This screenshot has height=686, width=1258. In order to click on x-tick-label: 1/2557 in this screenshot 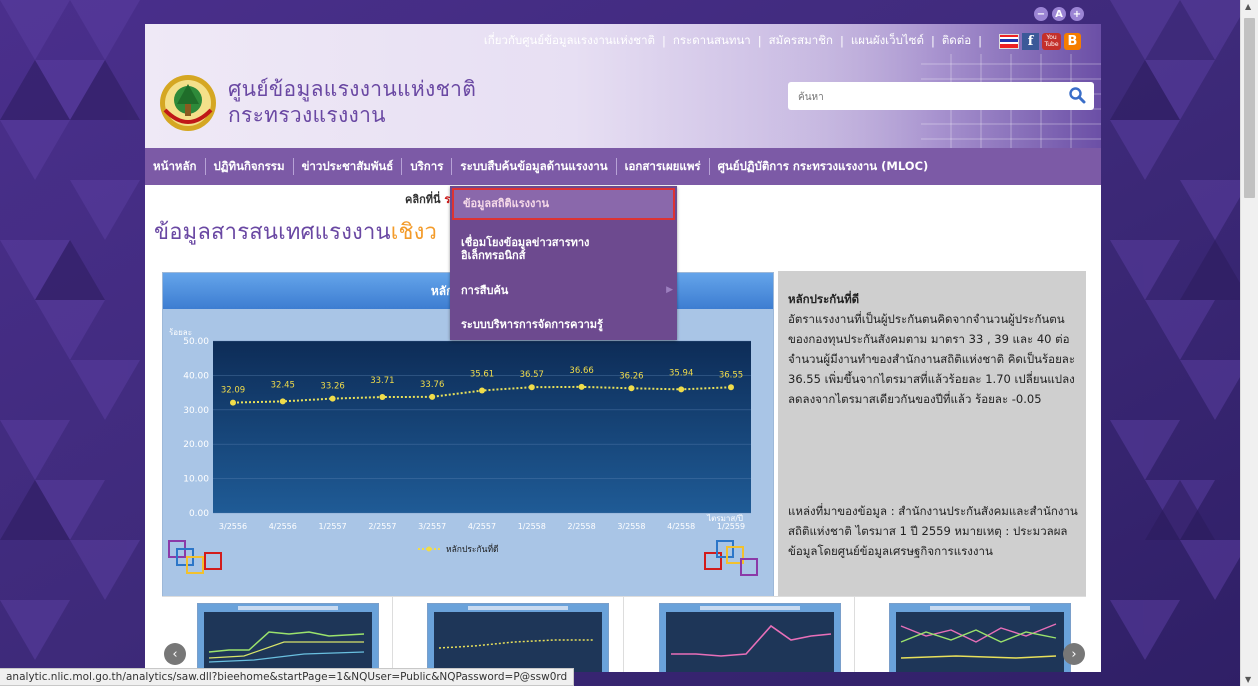, I will do `click(333, 526)`.